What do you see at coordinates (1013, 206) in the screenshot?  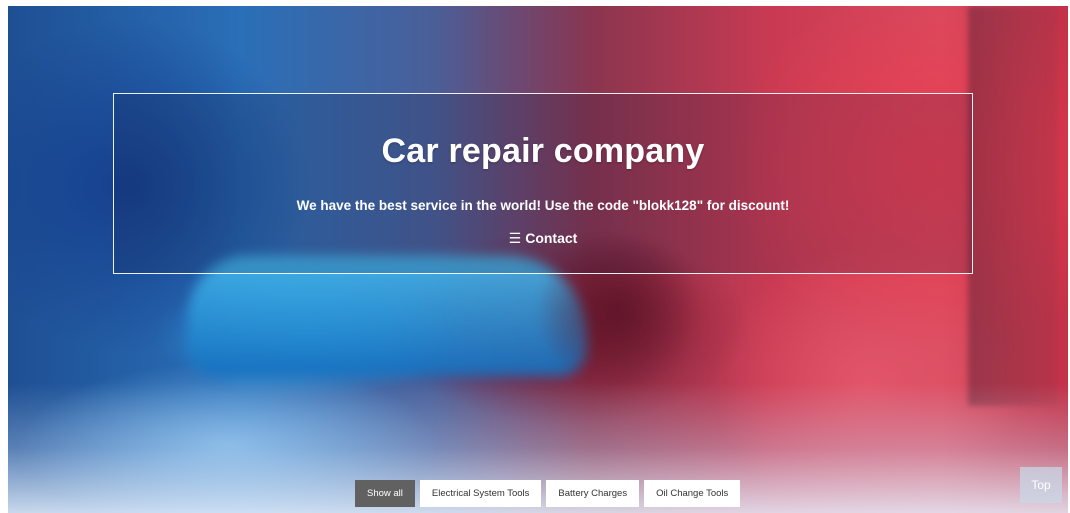 I see `hero-pillar-shape` at bounding box center [1013, 206].